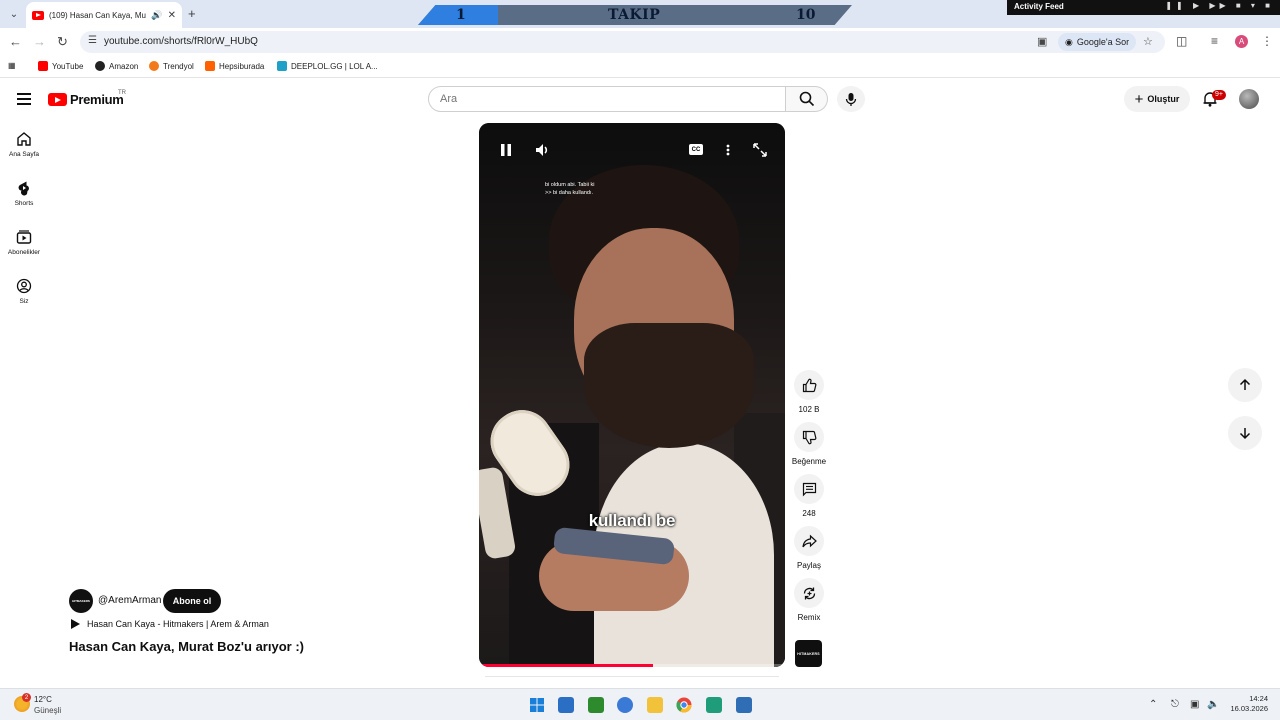 This screenshot has height=720, width=1280. What do you see at coordinates (1194, 704) in the screenshot?
I see `tray-display-icon: ▣` at bounding box center [1194, 704].